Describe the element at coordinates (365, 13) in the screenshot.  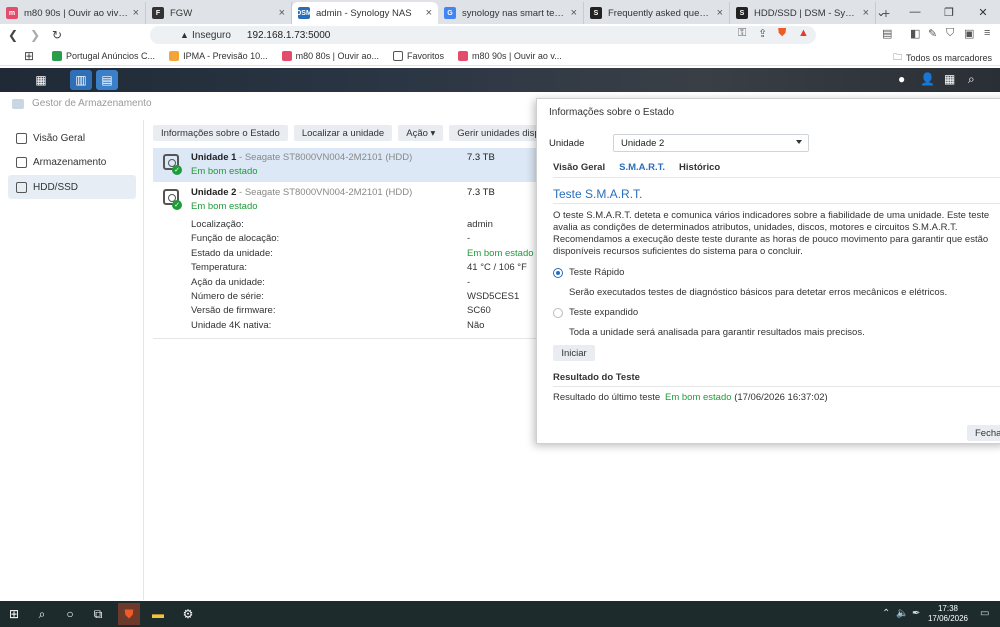
I see `browser-tab-2: DSM admin - Synology NAS ×` at that location.